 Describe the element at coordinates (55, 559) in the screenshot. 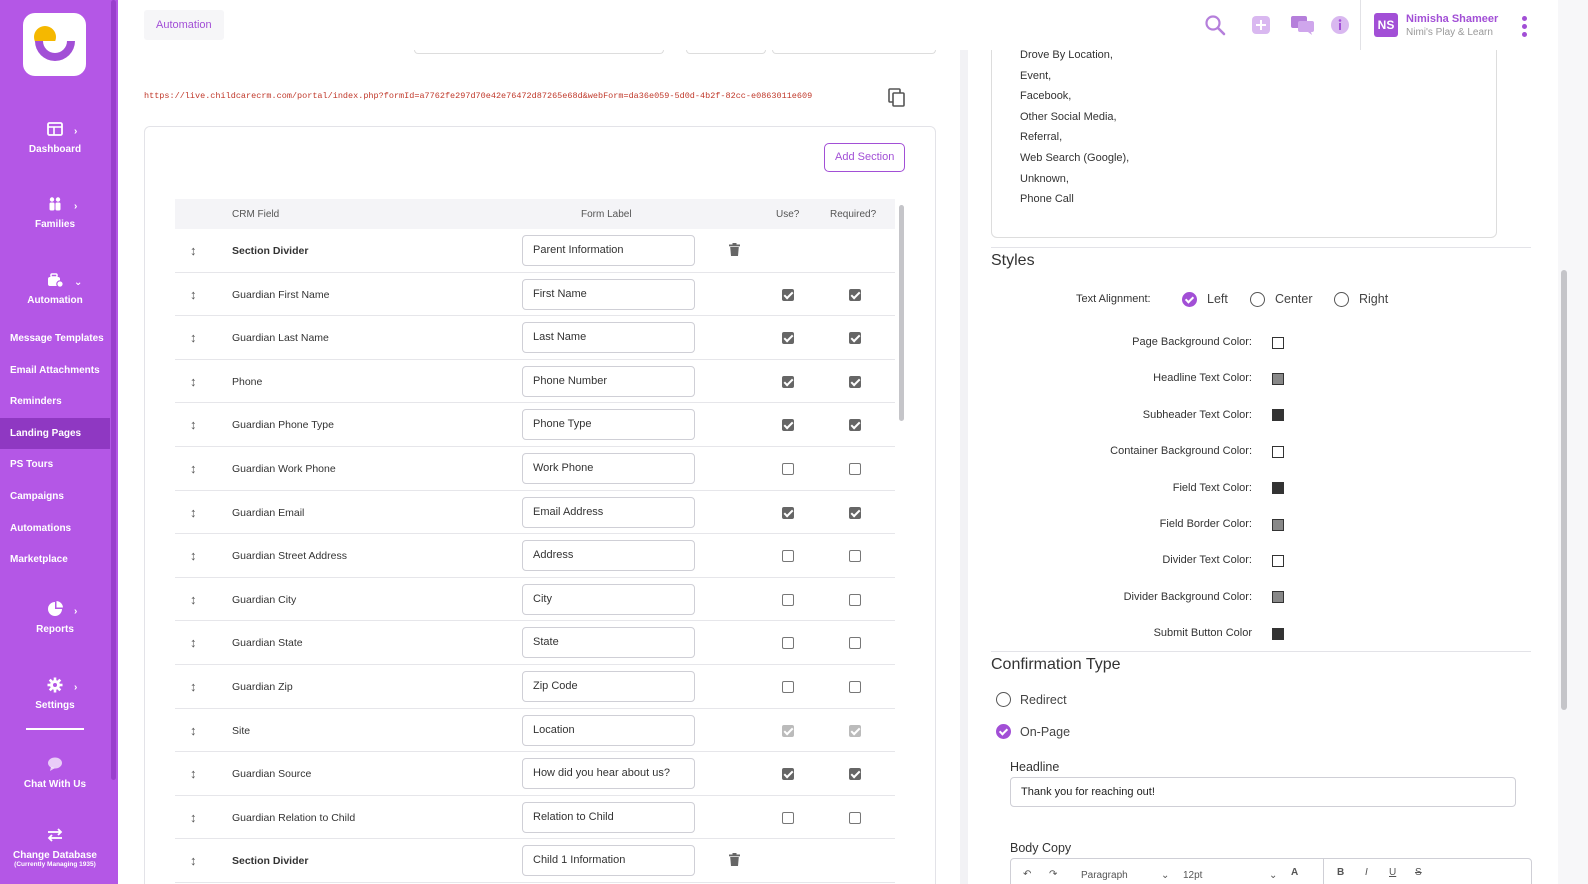

I see `sidebar-subitem-marketplace: Marketplace` at that location.